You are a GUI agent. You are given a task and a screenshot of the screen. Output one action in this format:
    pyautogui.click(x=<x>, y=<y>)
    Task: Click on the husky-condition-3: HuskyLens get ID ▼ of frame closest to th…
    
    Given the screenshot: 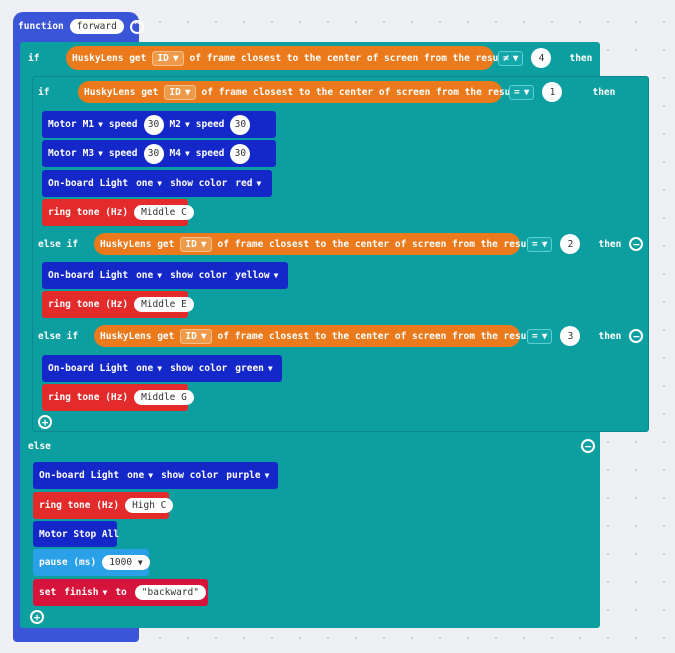 What is the action you would take?
    pyautogui.click(x=316, y=336)
    